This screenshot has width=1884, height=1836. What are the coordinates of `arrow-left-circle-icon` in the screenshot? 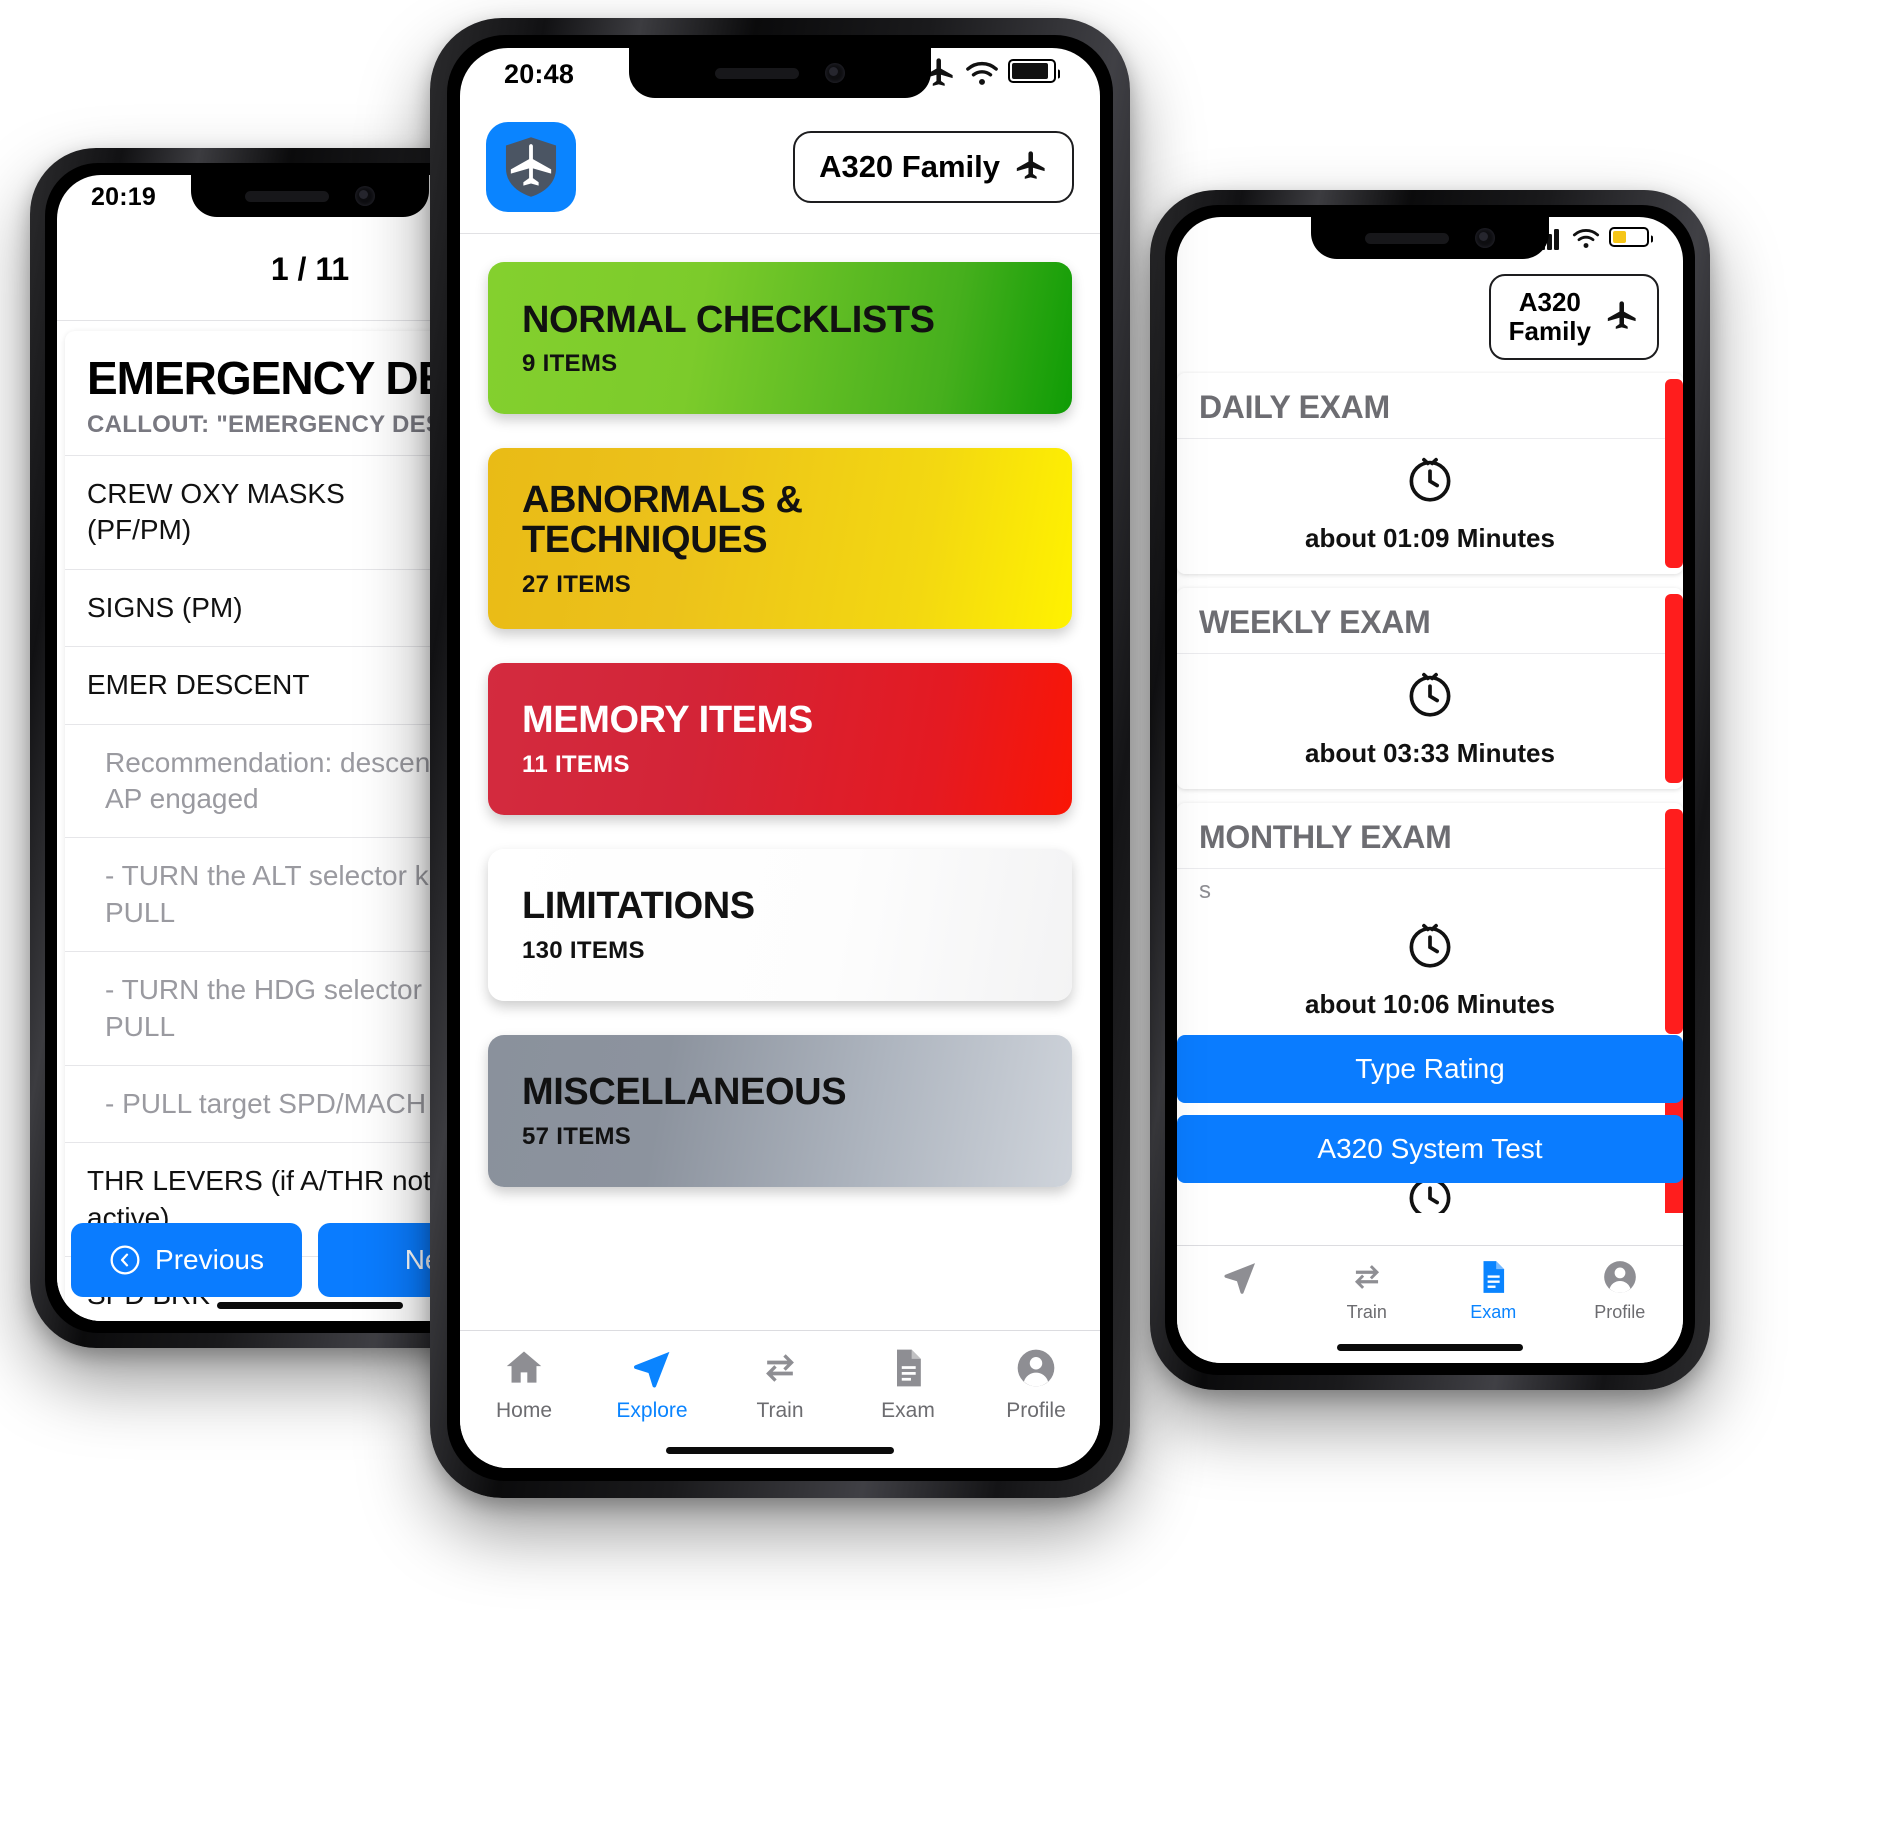 It's located at (125, 1260).